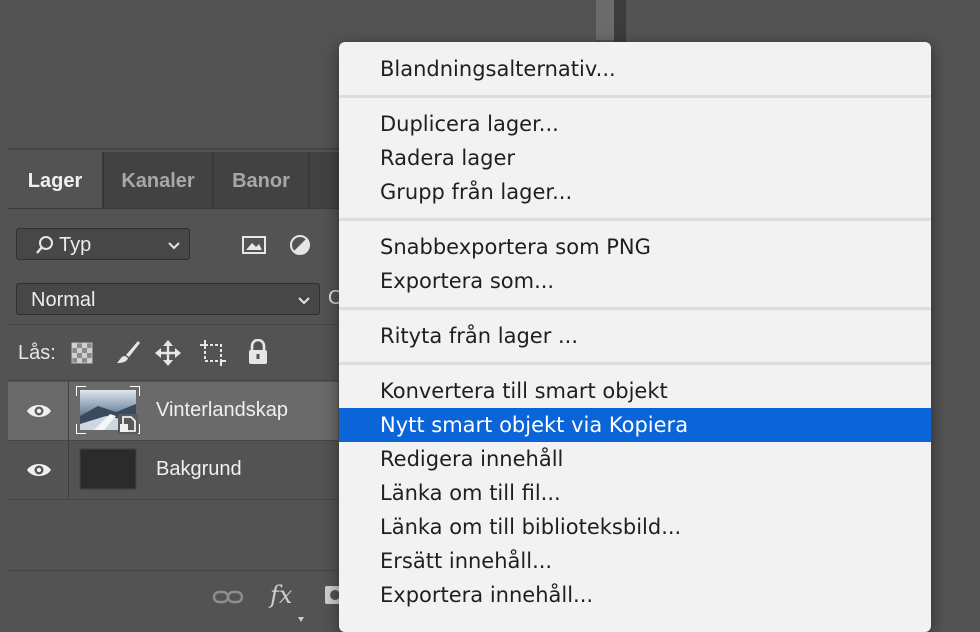  Describe the element at coordinates (281, 595) in the screenshot. I see `fx-button: fx` at that location.